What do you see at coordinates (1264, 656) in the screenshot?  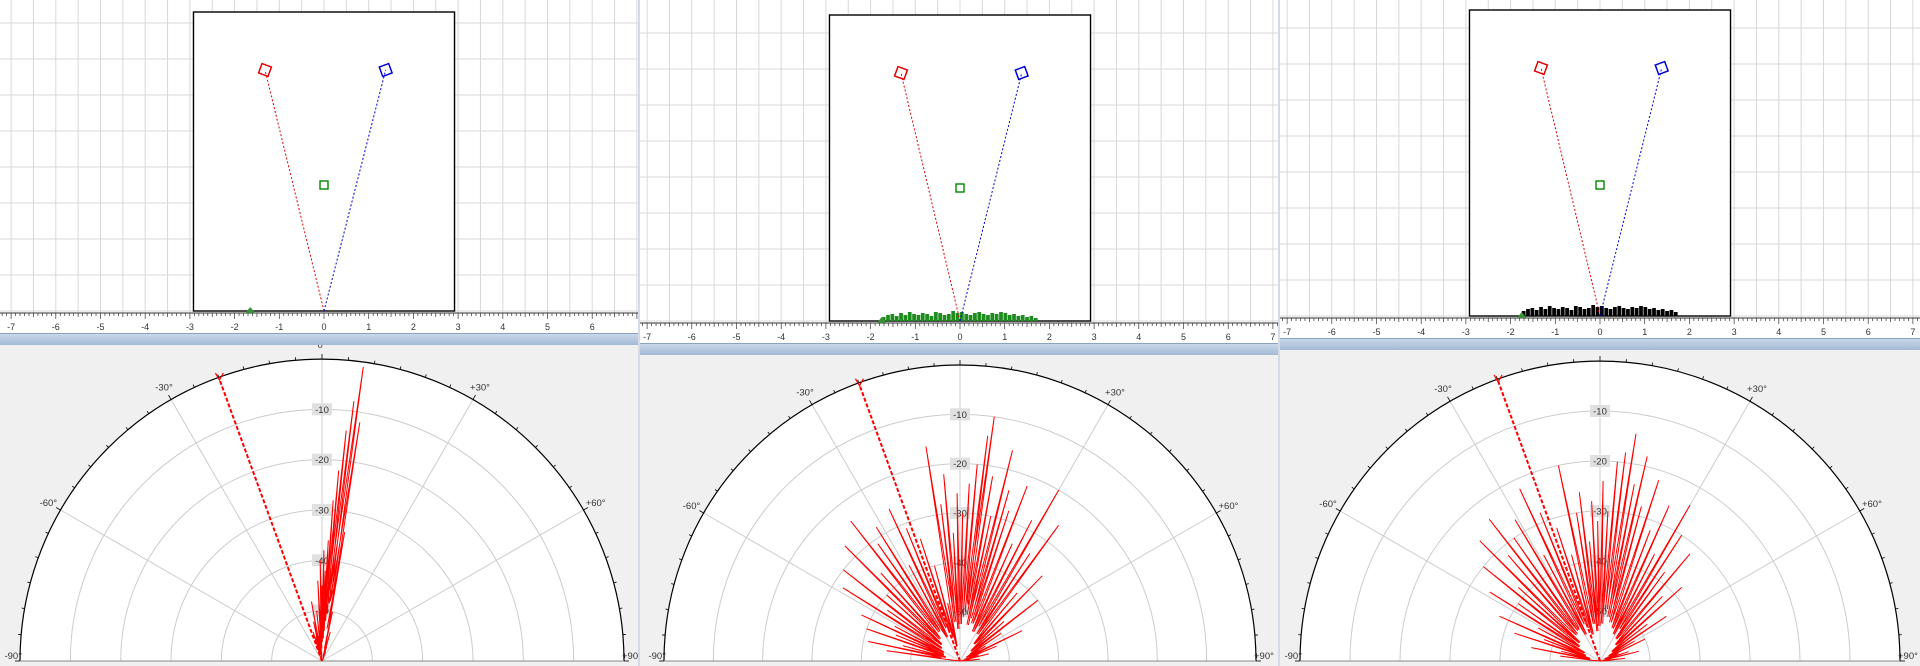 I see `polar-angle-label: +90°` at bounding box center [1264, 656].